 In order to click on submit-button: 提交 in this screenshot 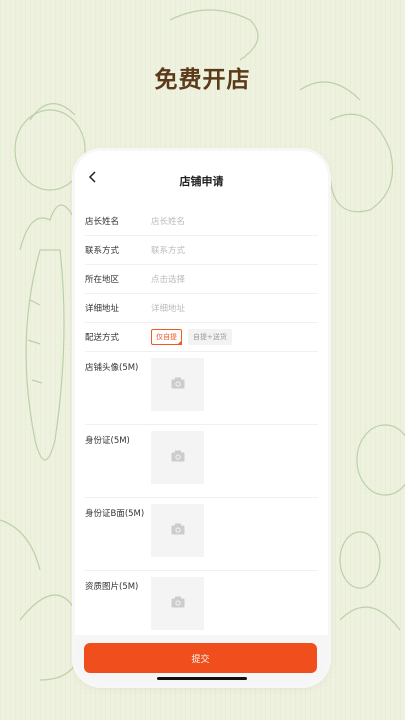, I will do `click(200, 658)`.